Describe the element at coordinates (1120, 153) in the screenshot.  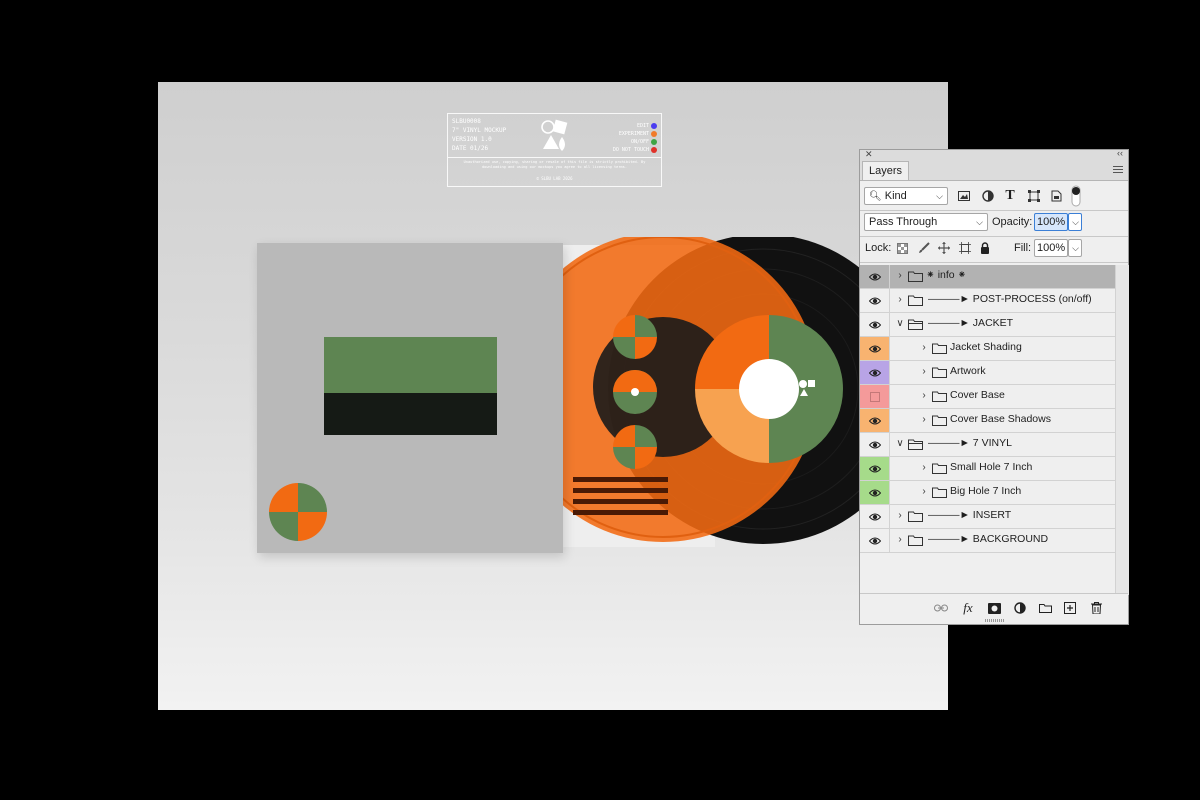
I see `collapse-panel-icon: ‹‹` at that location.